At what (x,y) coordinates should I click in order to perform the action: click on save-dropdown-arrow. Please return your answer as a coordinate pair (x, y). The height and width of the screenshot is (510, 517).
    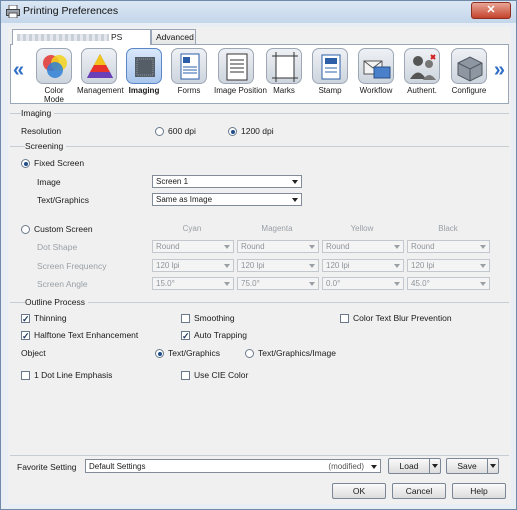
    Looking at the image, I should click on (492, 466).